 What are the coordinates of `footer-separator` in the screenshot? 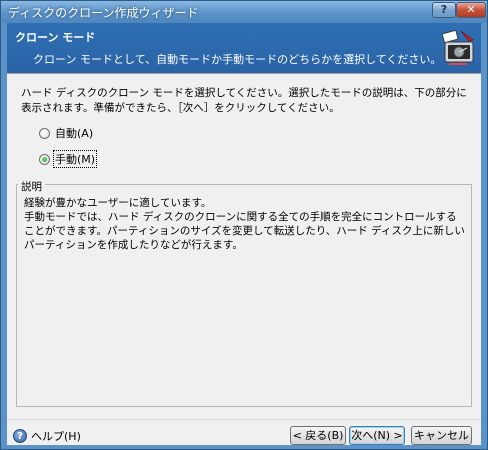 It's located at (244, 419).